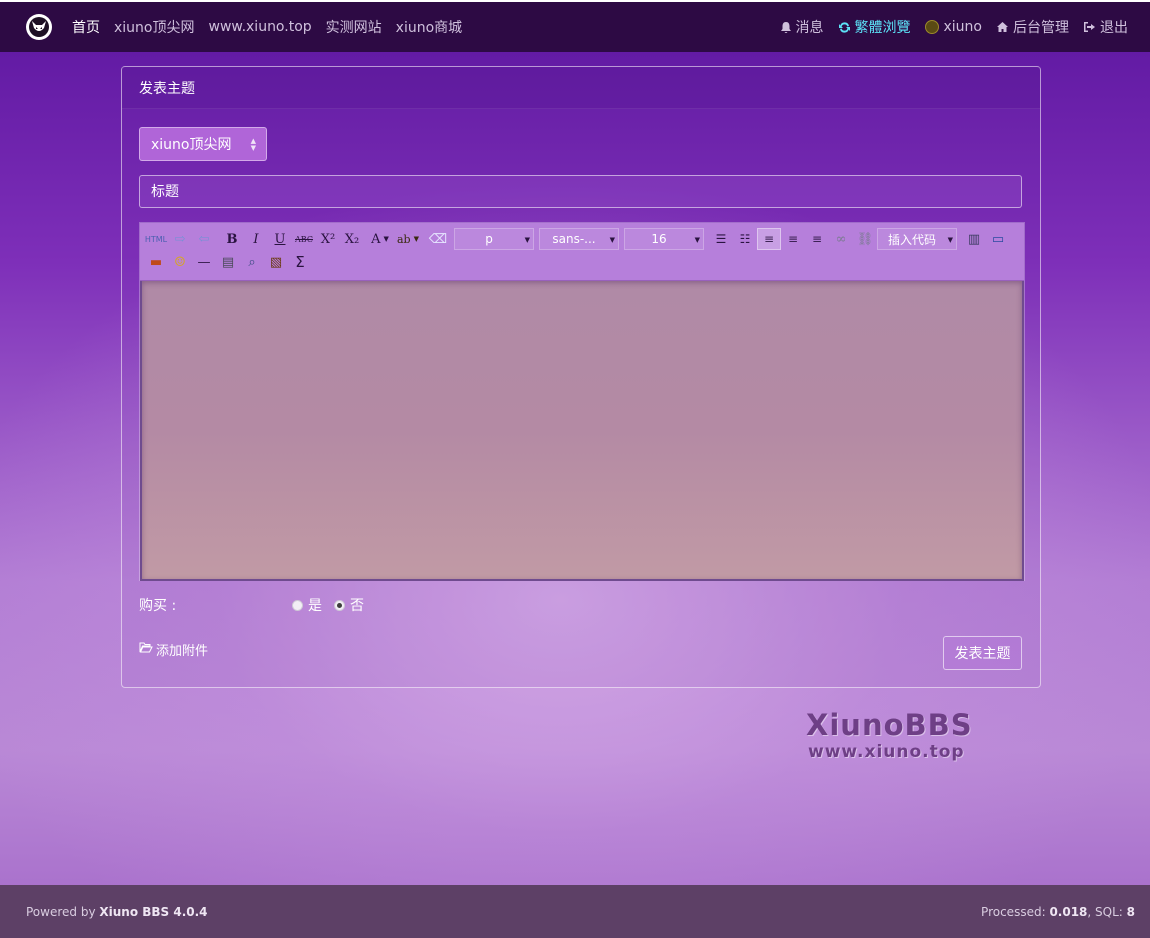 The width and height of the screenshot is (1150, 938). Describe the element at coordinates (180, 239) in the screenshot. I see `undo-icon: ⇨` at that location.